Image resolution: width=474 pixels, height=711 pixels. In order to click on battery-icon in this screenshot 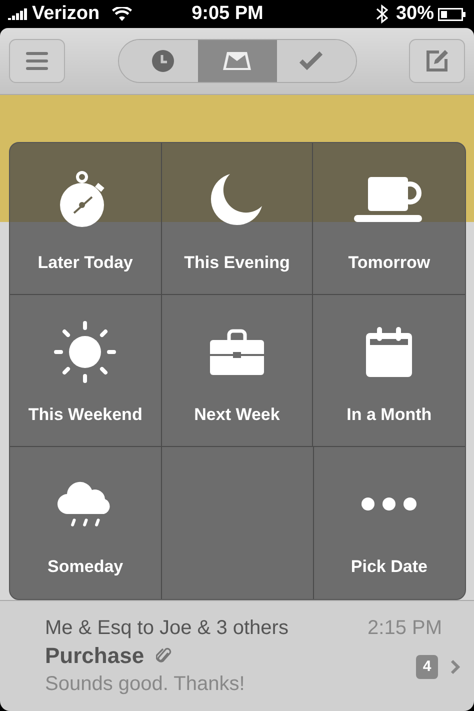, I will do `click(452, 14)`.